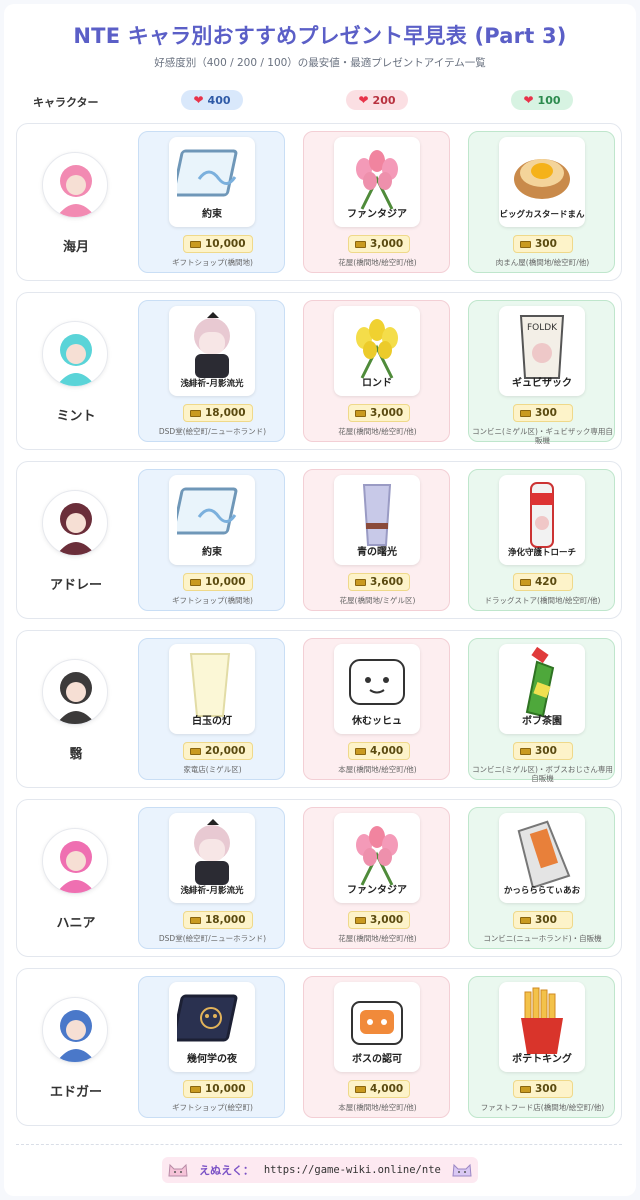 This screenshot has height=1200, width=640. What do you see at coordinates (212, 721) in the screenshot?
I see `gift-item-name: 白玉の灯` at bounding box center [212, 721].